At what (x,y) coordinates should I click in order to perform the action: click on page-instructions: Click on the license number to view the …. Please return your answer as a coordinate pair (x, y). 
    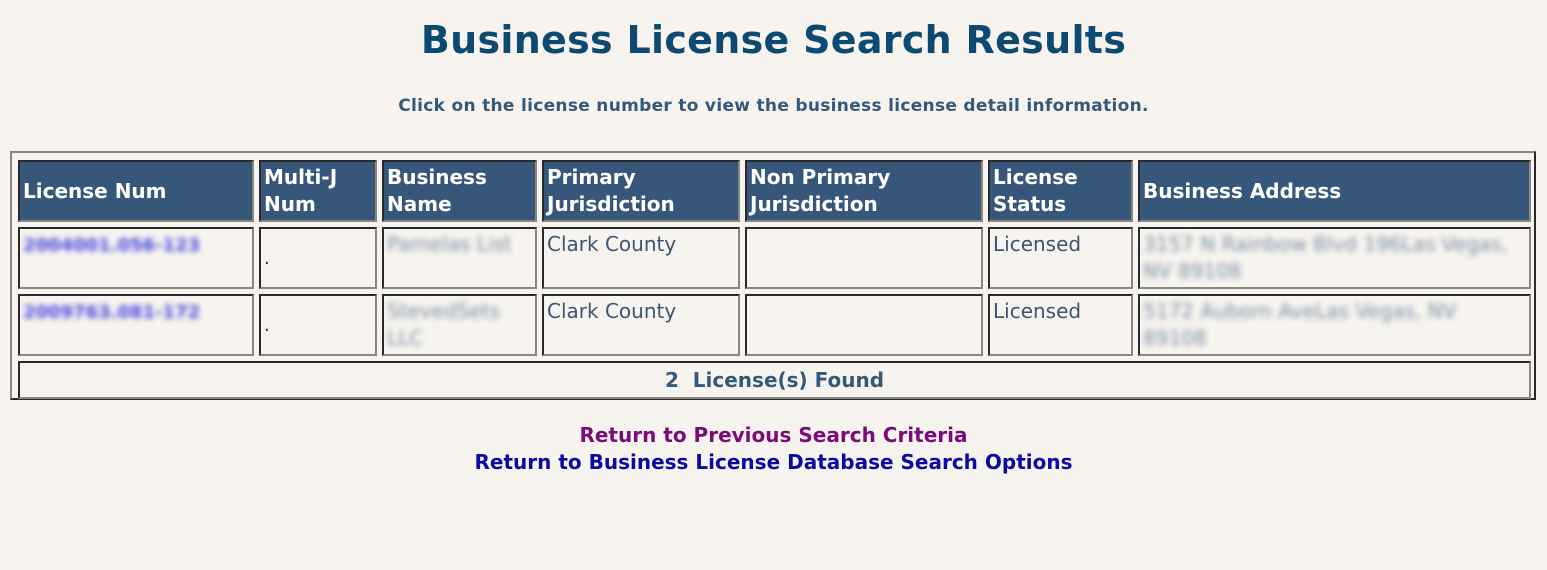
    Looking at the image, I should click on (773, 106).